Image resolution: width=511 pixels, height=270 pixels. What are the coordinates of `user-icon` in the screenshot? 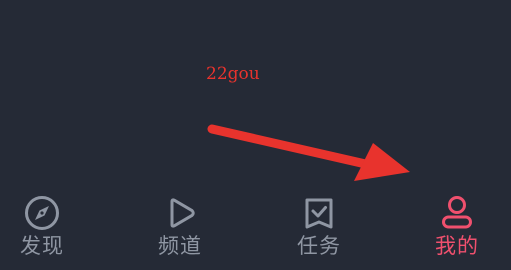 It's located at (457, 213).